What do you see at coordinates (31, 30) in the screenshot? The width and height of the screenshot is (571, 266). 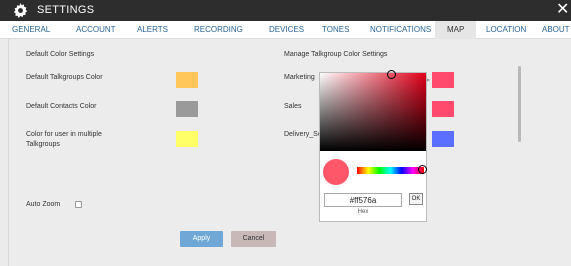 I see `tab-general: GENERAL` at bounding box center [31, 30].